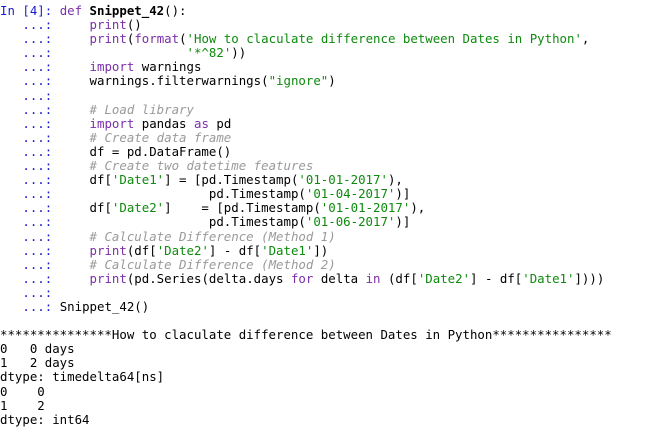  What do you see at coordinates (45, 419) in the screenshot?
I see `output-line: dtype: int64` at bounding box center [45, 419].